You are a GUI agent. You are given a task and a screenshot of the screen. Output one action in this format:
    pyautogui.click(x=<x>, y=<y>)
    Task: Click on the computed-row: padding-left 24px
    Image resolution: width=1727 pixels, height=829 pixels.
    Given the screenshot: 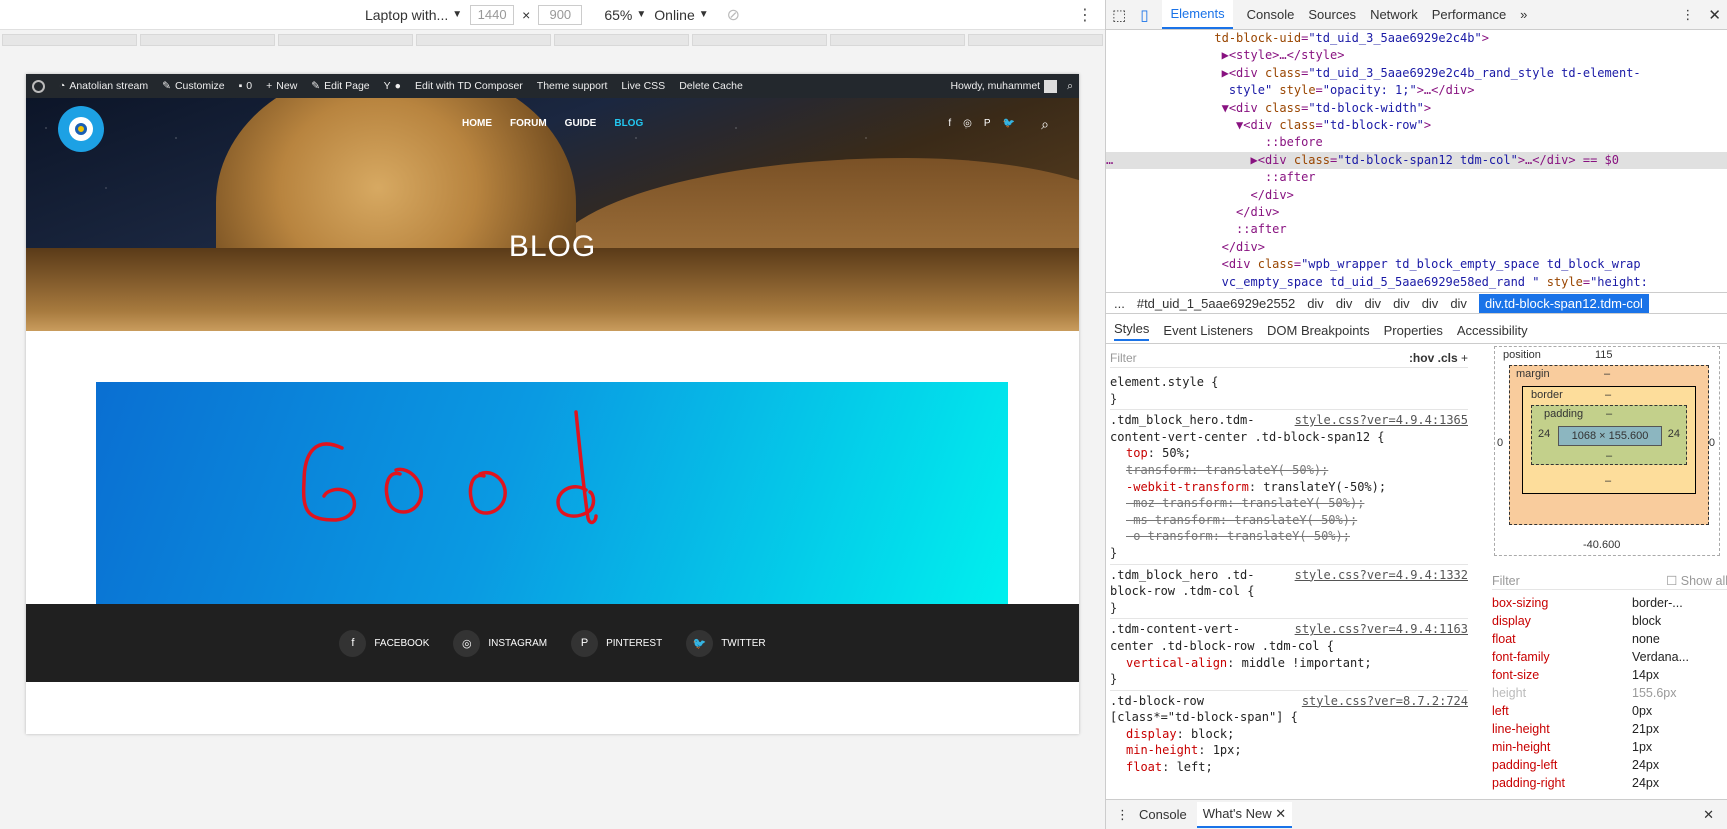 What is the action you would take?
    pyautogui.click(x=1609, y=765)
    